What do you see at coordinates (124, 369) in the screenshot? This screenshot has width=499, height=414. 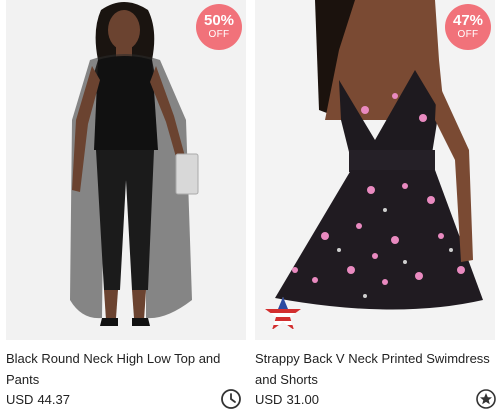 I see `product-title: Black Round Neck High Low Top and Pants` at bounding box center [124, 369].